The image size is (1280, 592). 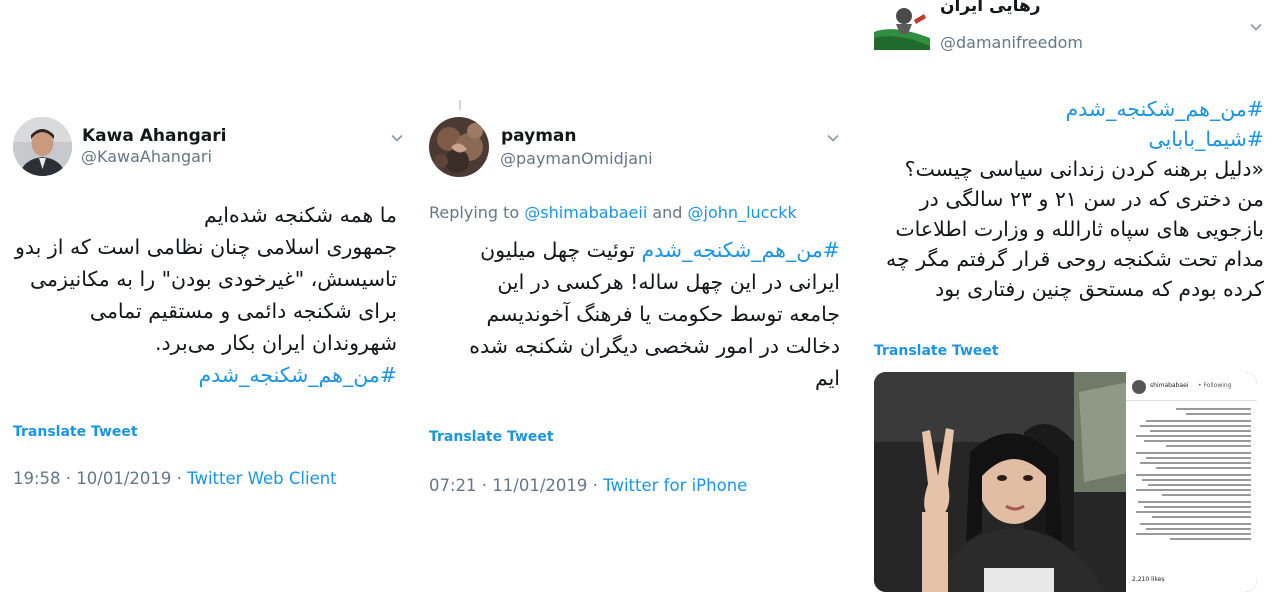 What do you see at coordinates (585, 212) in the screenshot?
I see `mention-link: @shimababaeii` at bounding box center [585, 212].